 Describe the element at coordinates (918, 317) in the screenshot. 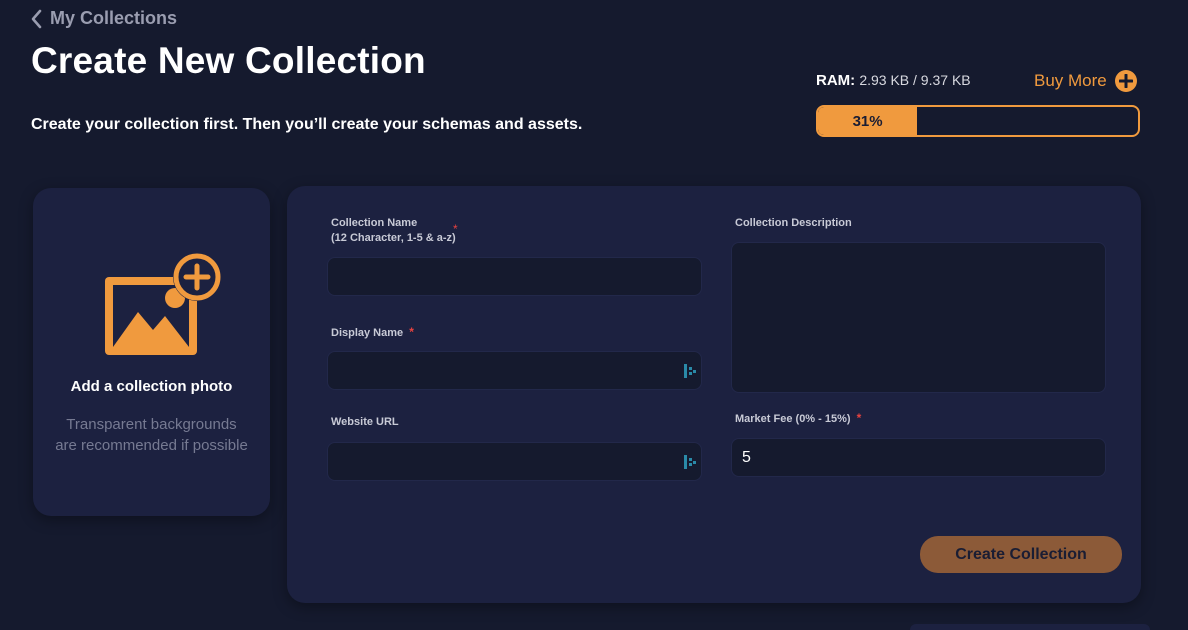

I see `collection-description-input` at that location.